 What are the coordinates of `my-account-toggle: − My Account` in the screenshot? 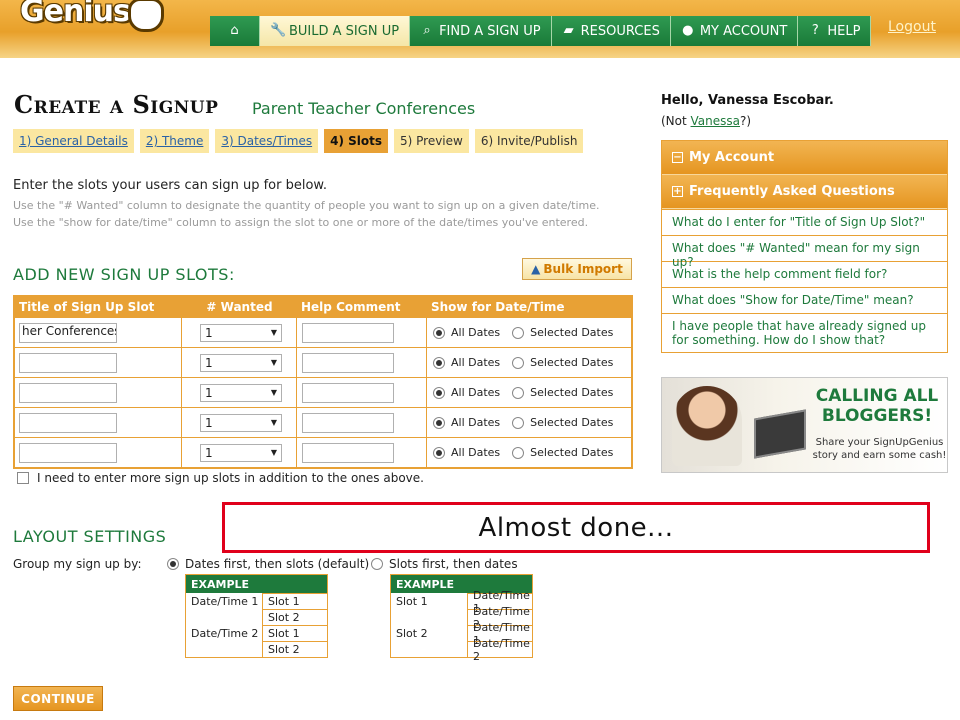 It's located at (804, 158).